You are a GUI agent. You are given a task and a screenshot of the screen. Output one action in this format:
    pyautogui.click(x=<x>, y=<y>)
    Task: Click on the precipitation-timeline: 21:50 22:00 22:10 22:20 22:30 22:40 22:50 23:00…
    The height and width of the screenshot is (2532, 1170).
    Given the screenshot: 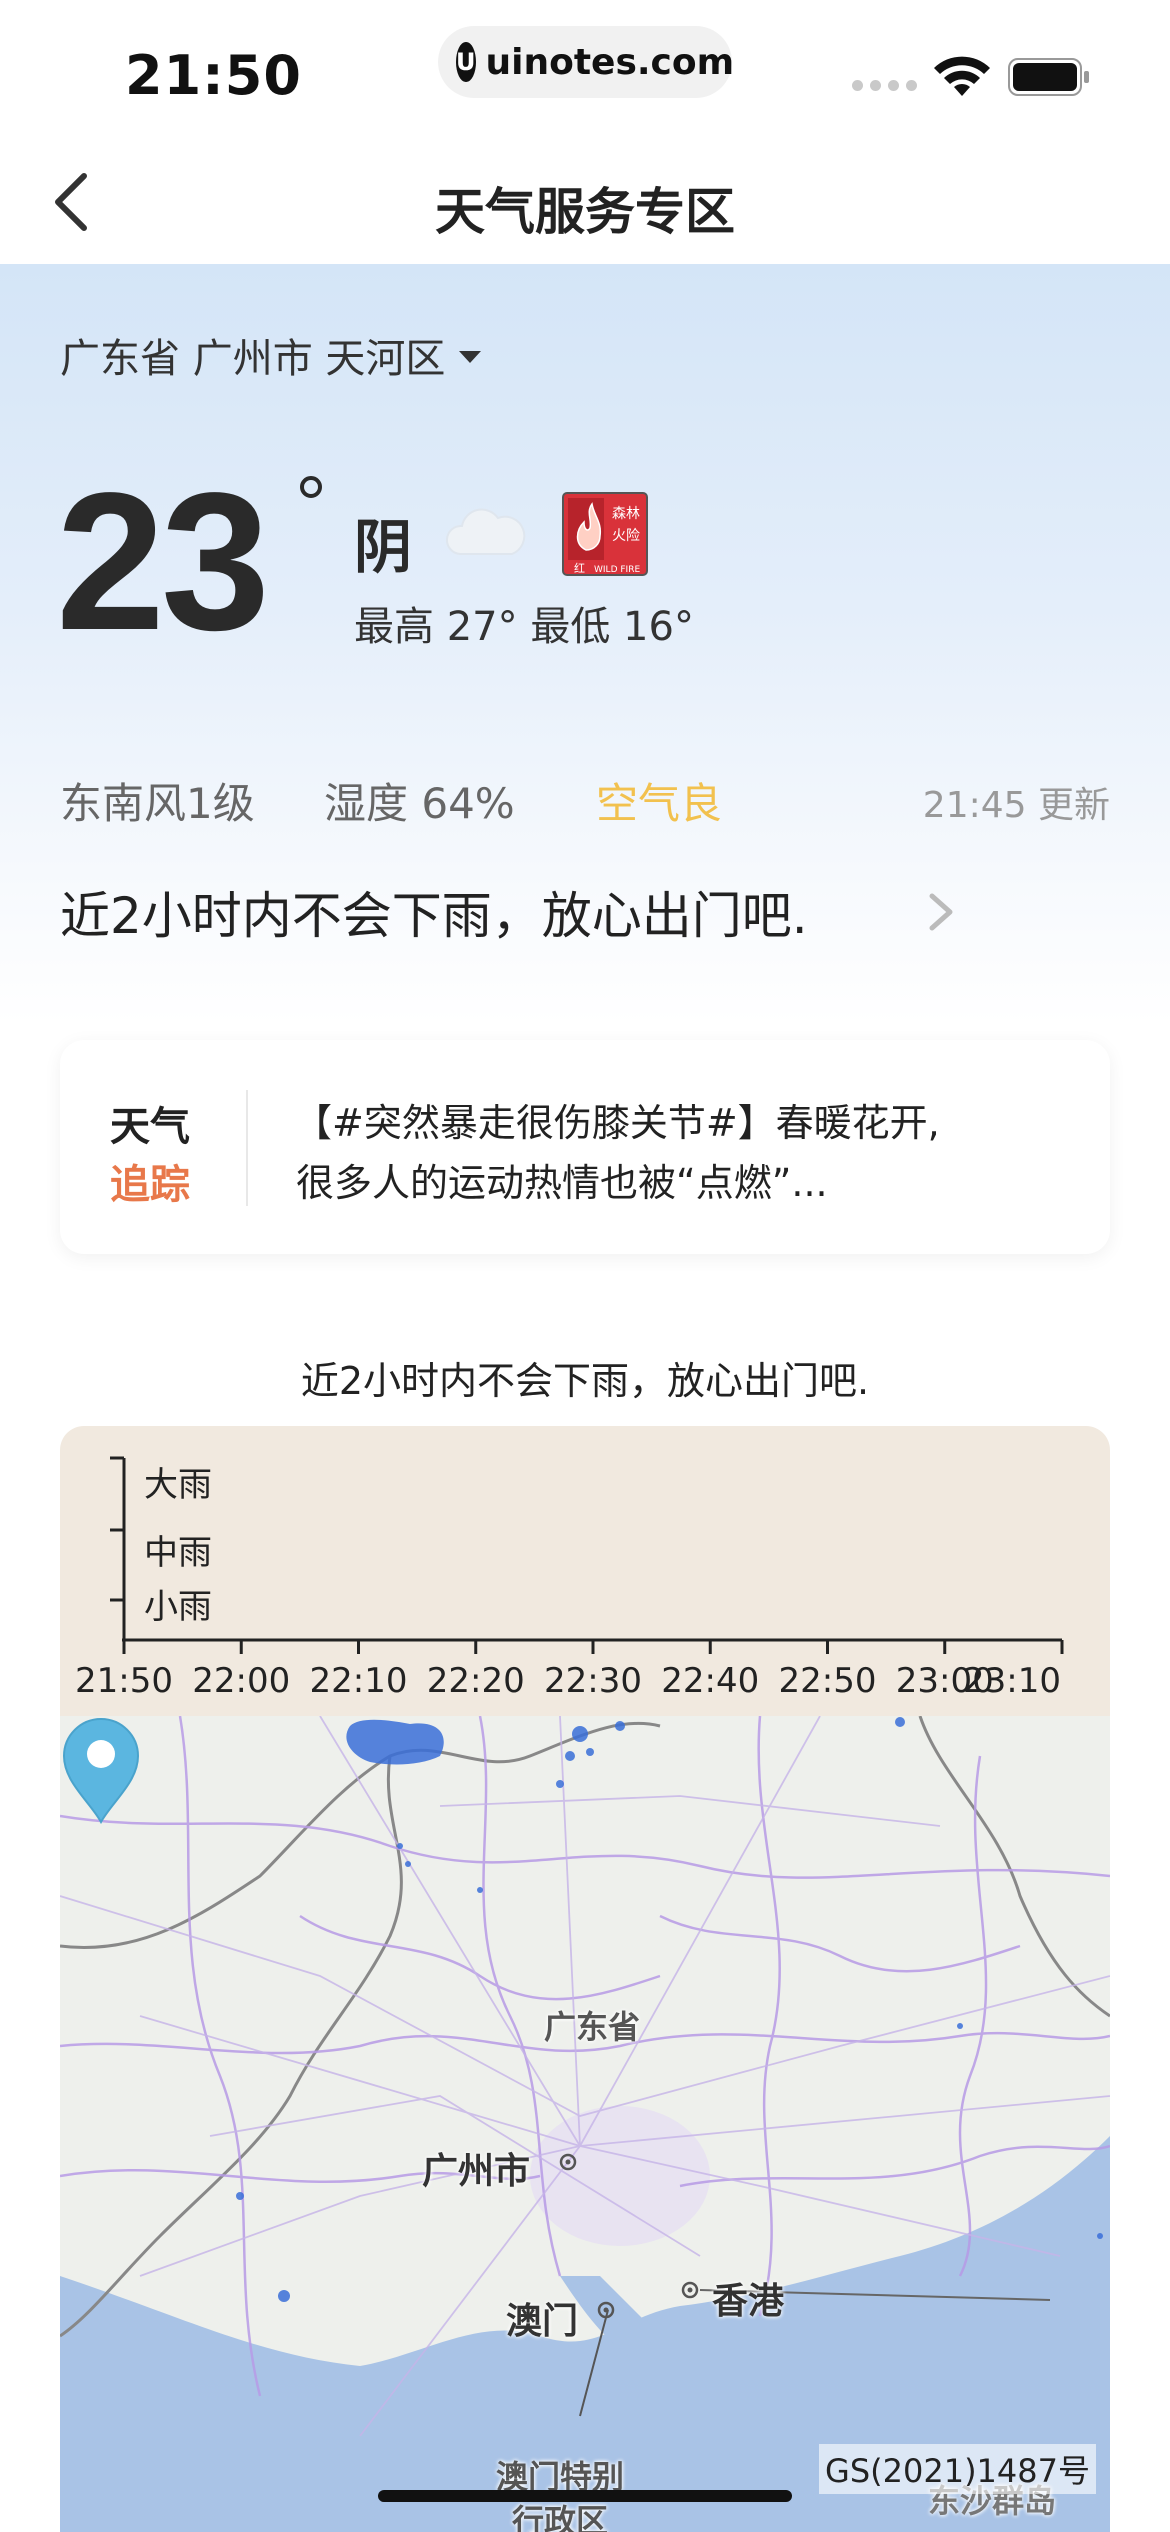 What is the action you would take?
    pyautogui.click(x=585, y=1571)
    